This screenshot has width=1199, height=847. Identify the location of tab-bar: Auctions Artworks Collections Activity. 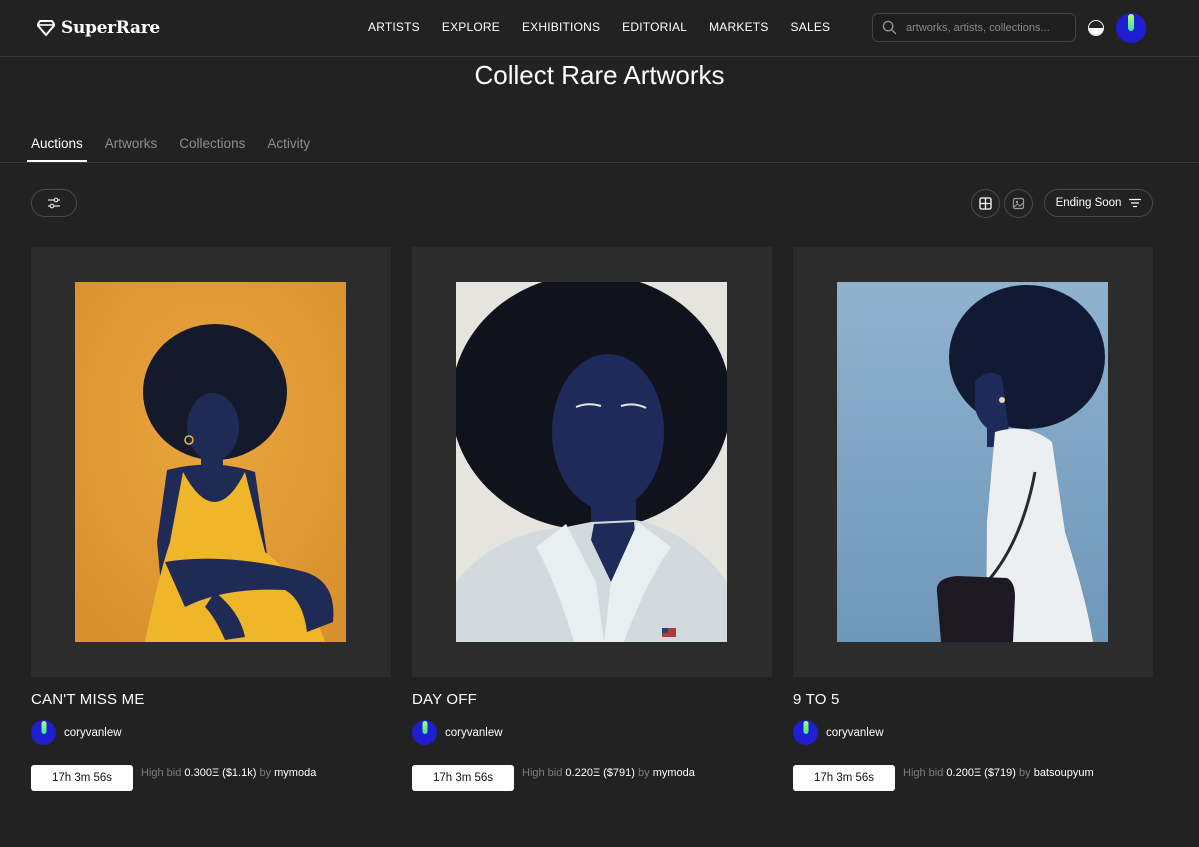
(179, 149).